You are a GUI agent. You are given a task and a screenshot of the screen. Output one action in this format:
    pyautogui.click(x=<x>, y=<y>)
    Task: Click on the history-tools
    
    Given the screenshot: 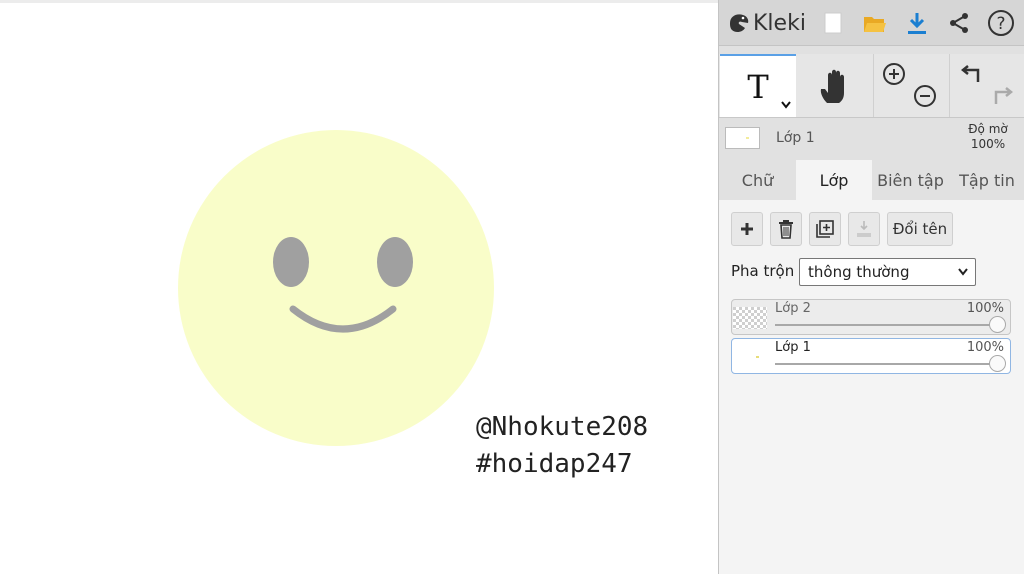 What is the action you would take?
    pyautogui.click(x=986, y=85)
    